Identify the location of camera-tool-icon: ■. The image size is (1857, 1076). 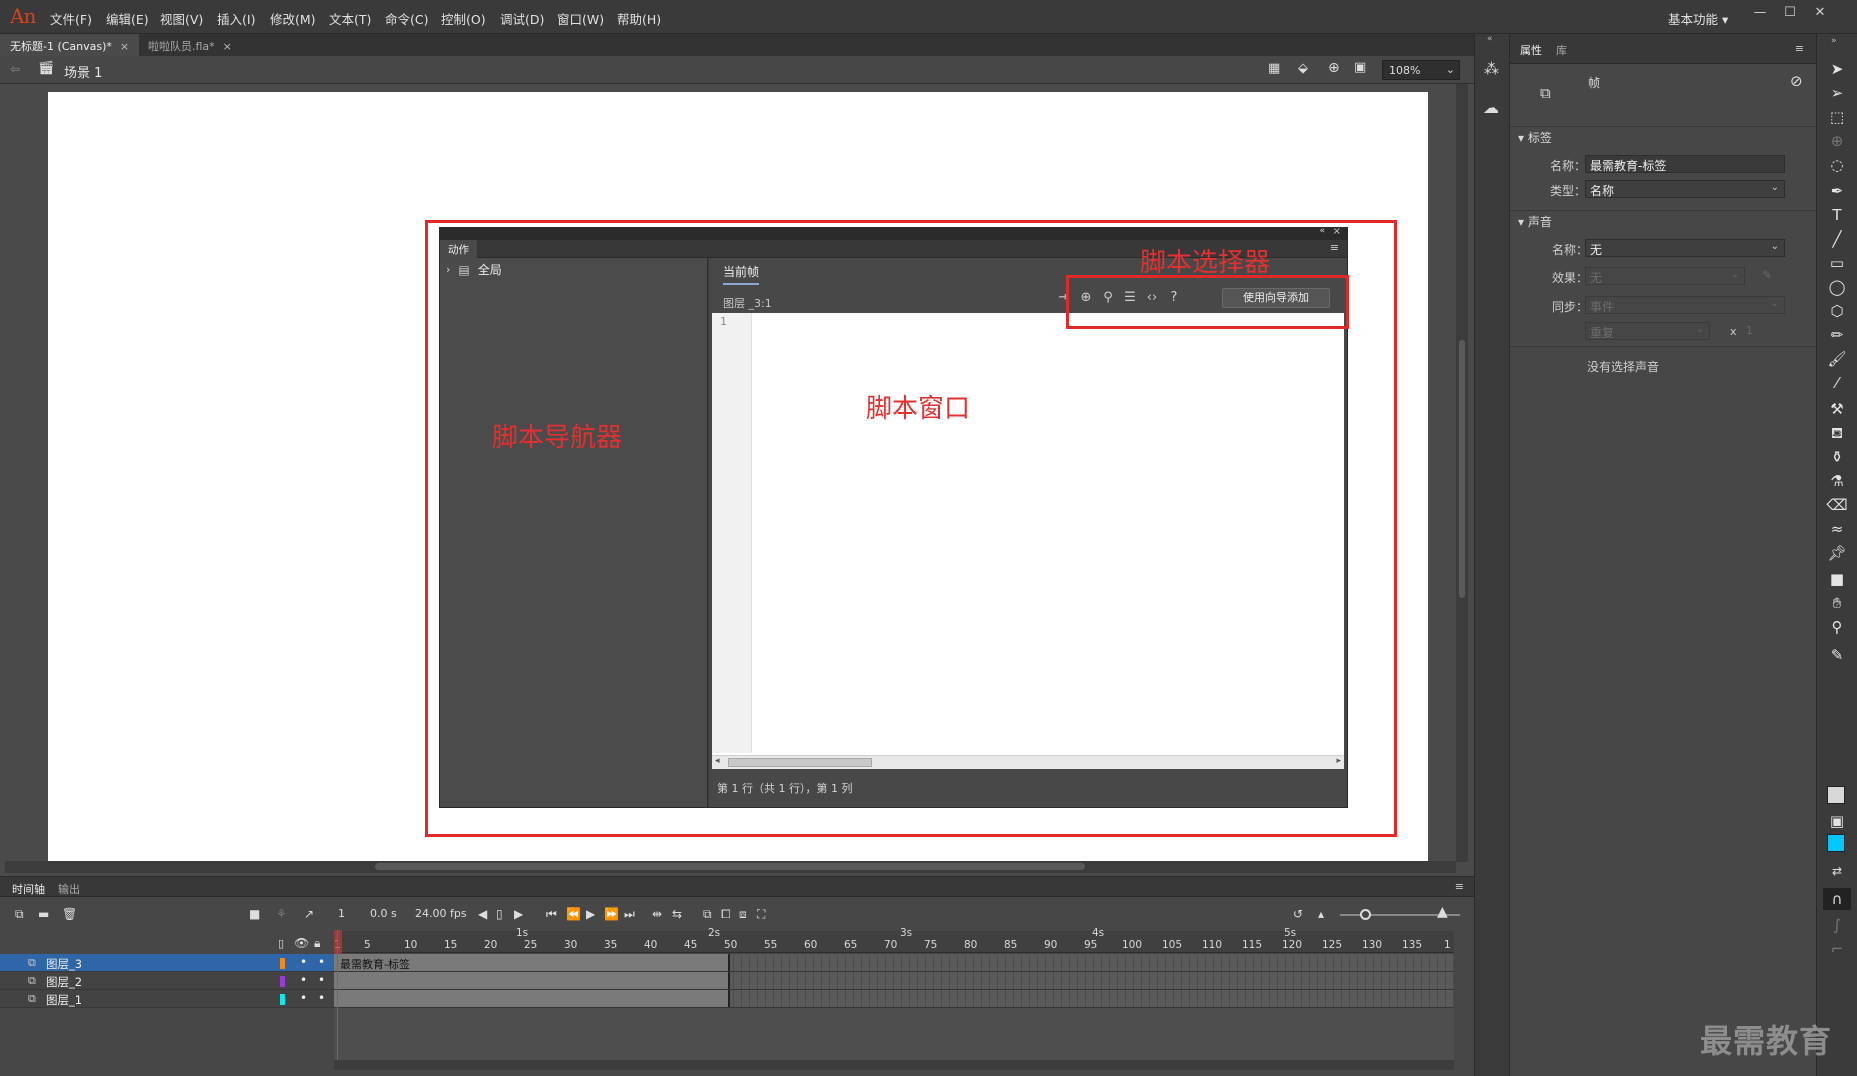
(1837, 579).